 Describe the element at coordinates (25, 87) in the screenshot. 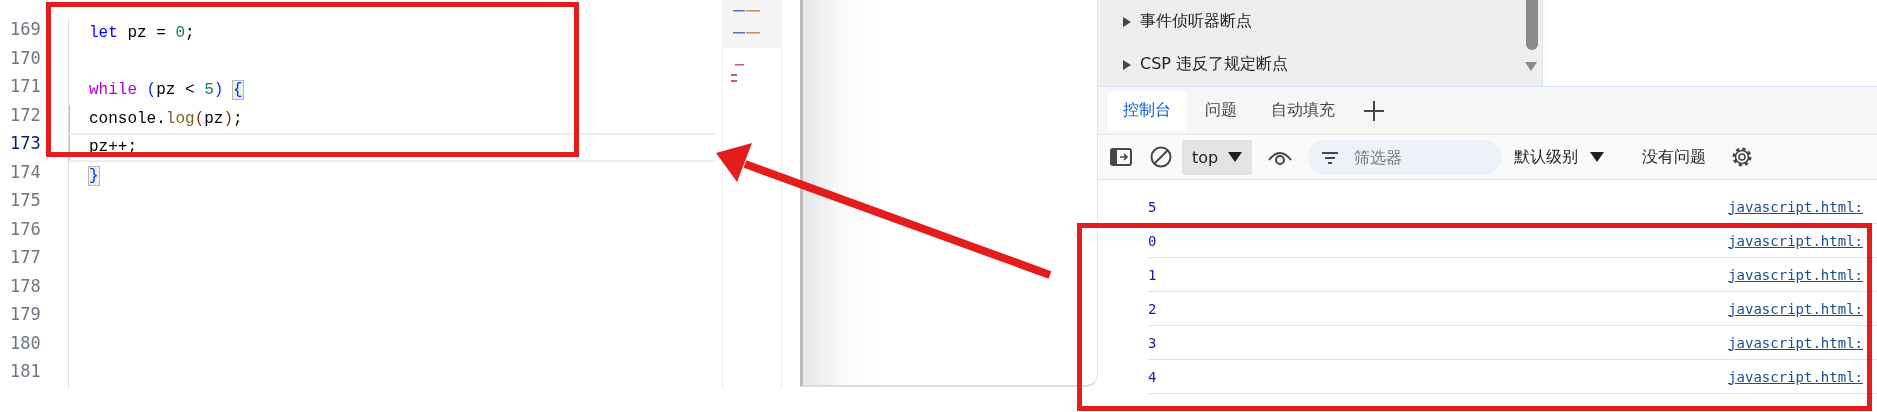

I see `line-number: 171` at that location.